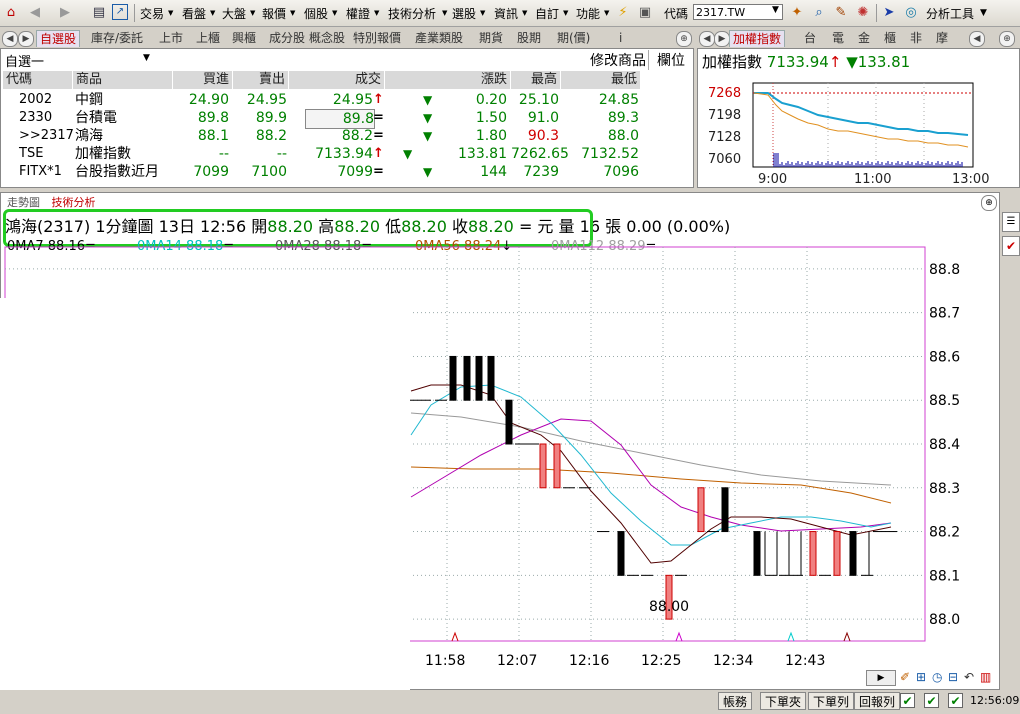 The height and width of the screenshot is (714, 1020). Describe the element at coordinates (274, 13) in the screenshot. I see `menu-item: 報價` at that location.